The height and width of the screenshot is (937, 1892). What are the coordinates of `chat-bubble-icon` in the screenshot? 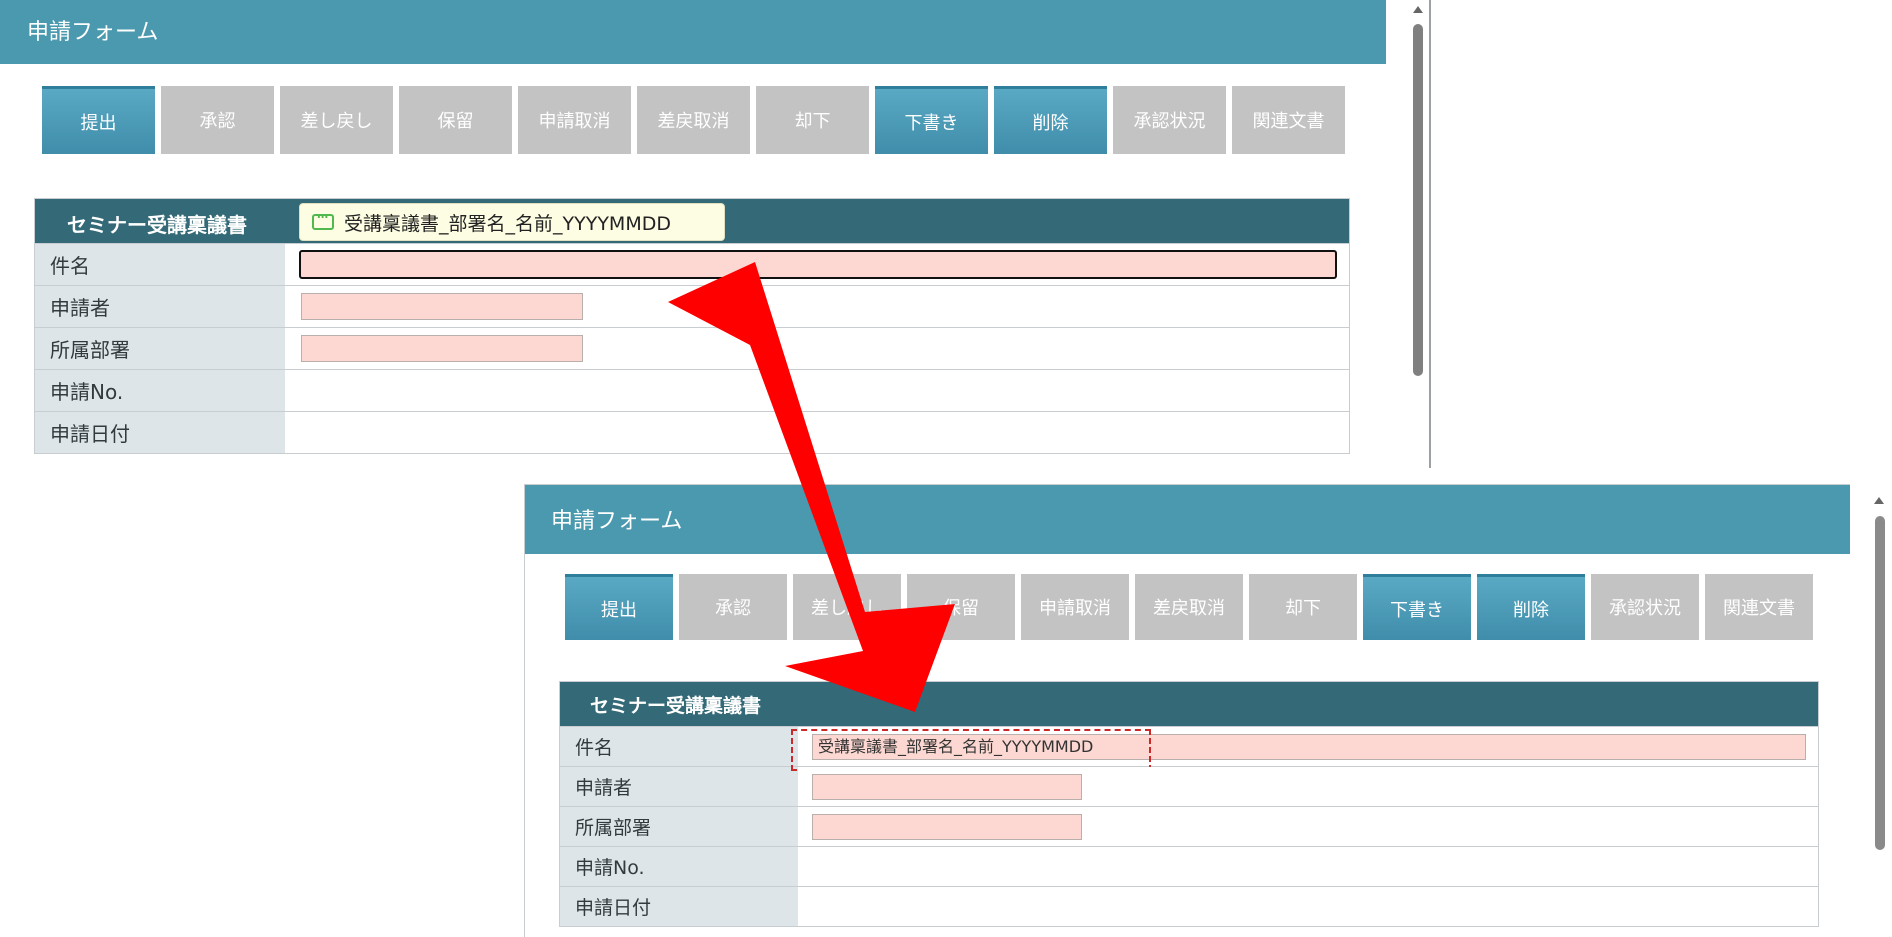 It's located at (323, 218).